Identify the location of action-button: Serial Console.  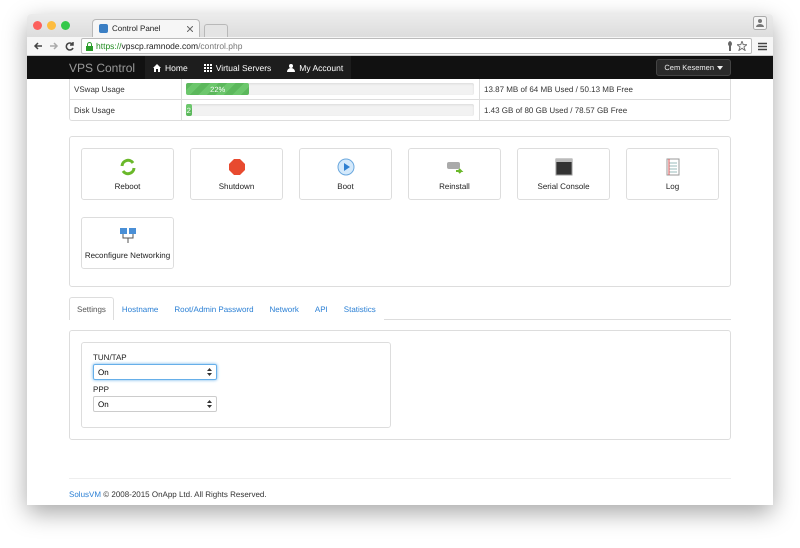
(563, 174).